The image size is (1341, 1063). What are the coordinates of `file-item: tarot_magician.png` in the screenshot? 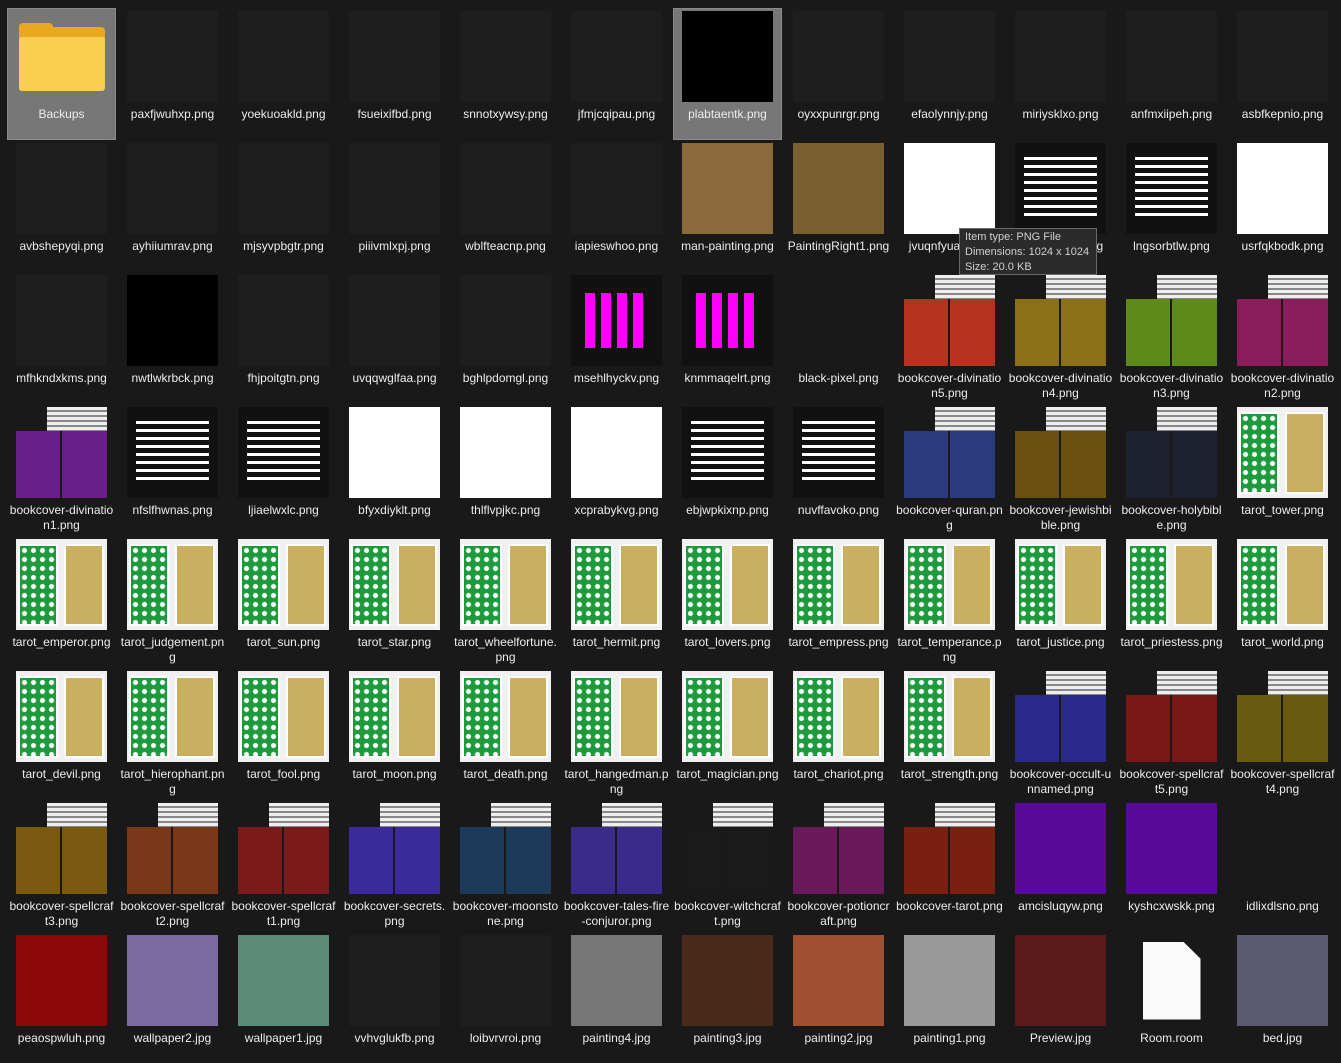 It's located at (727, 734).